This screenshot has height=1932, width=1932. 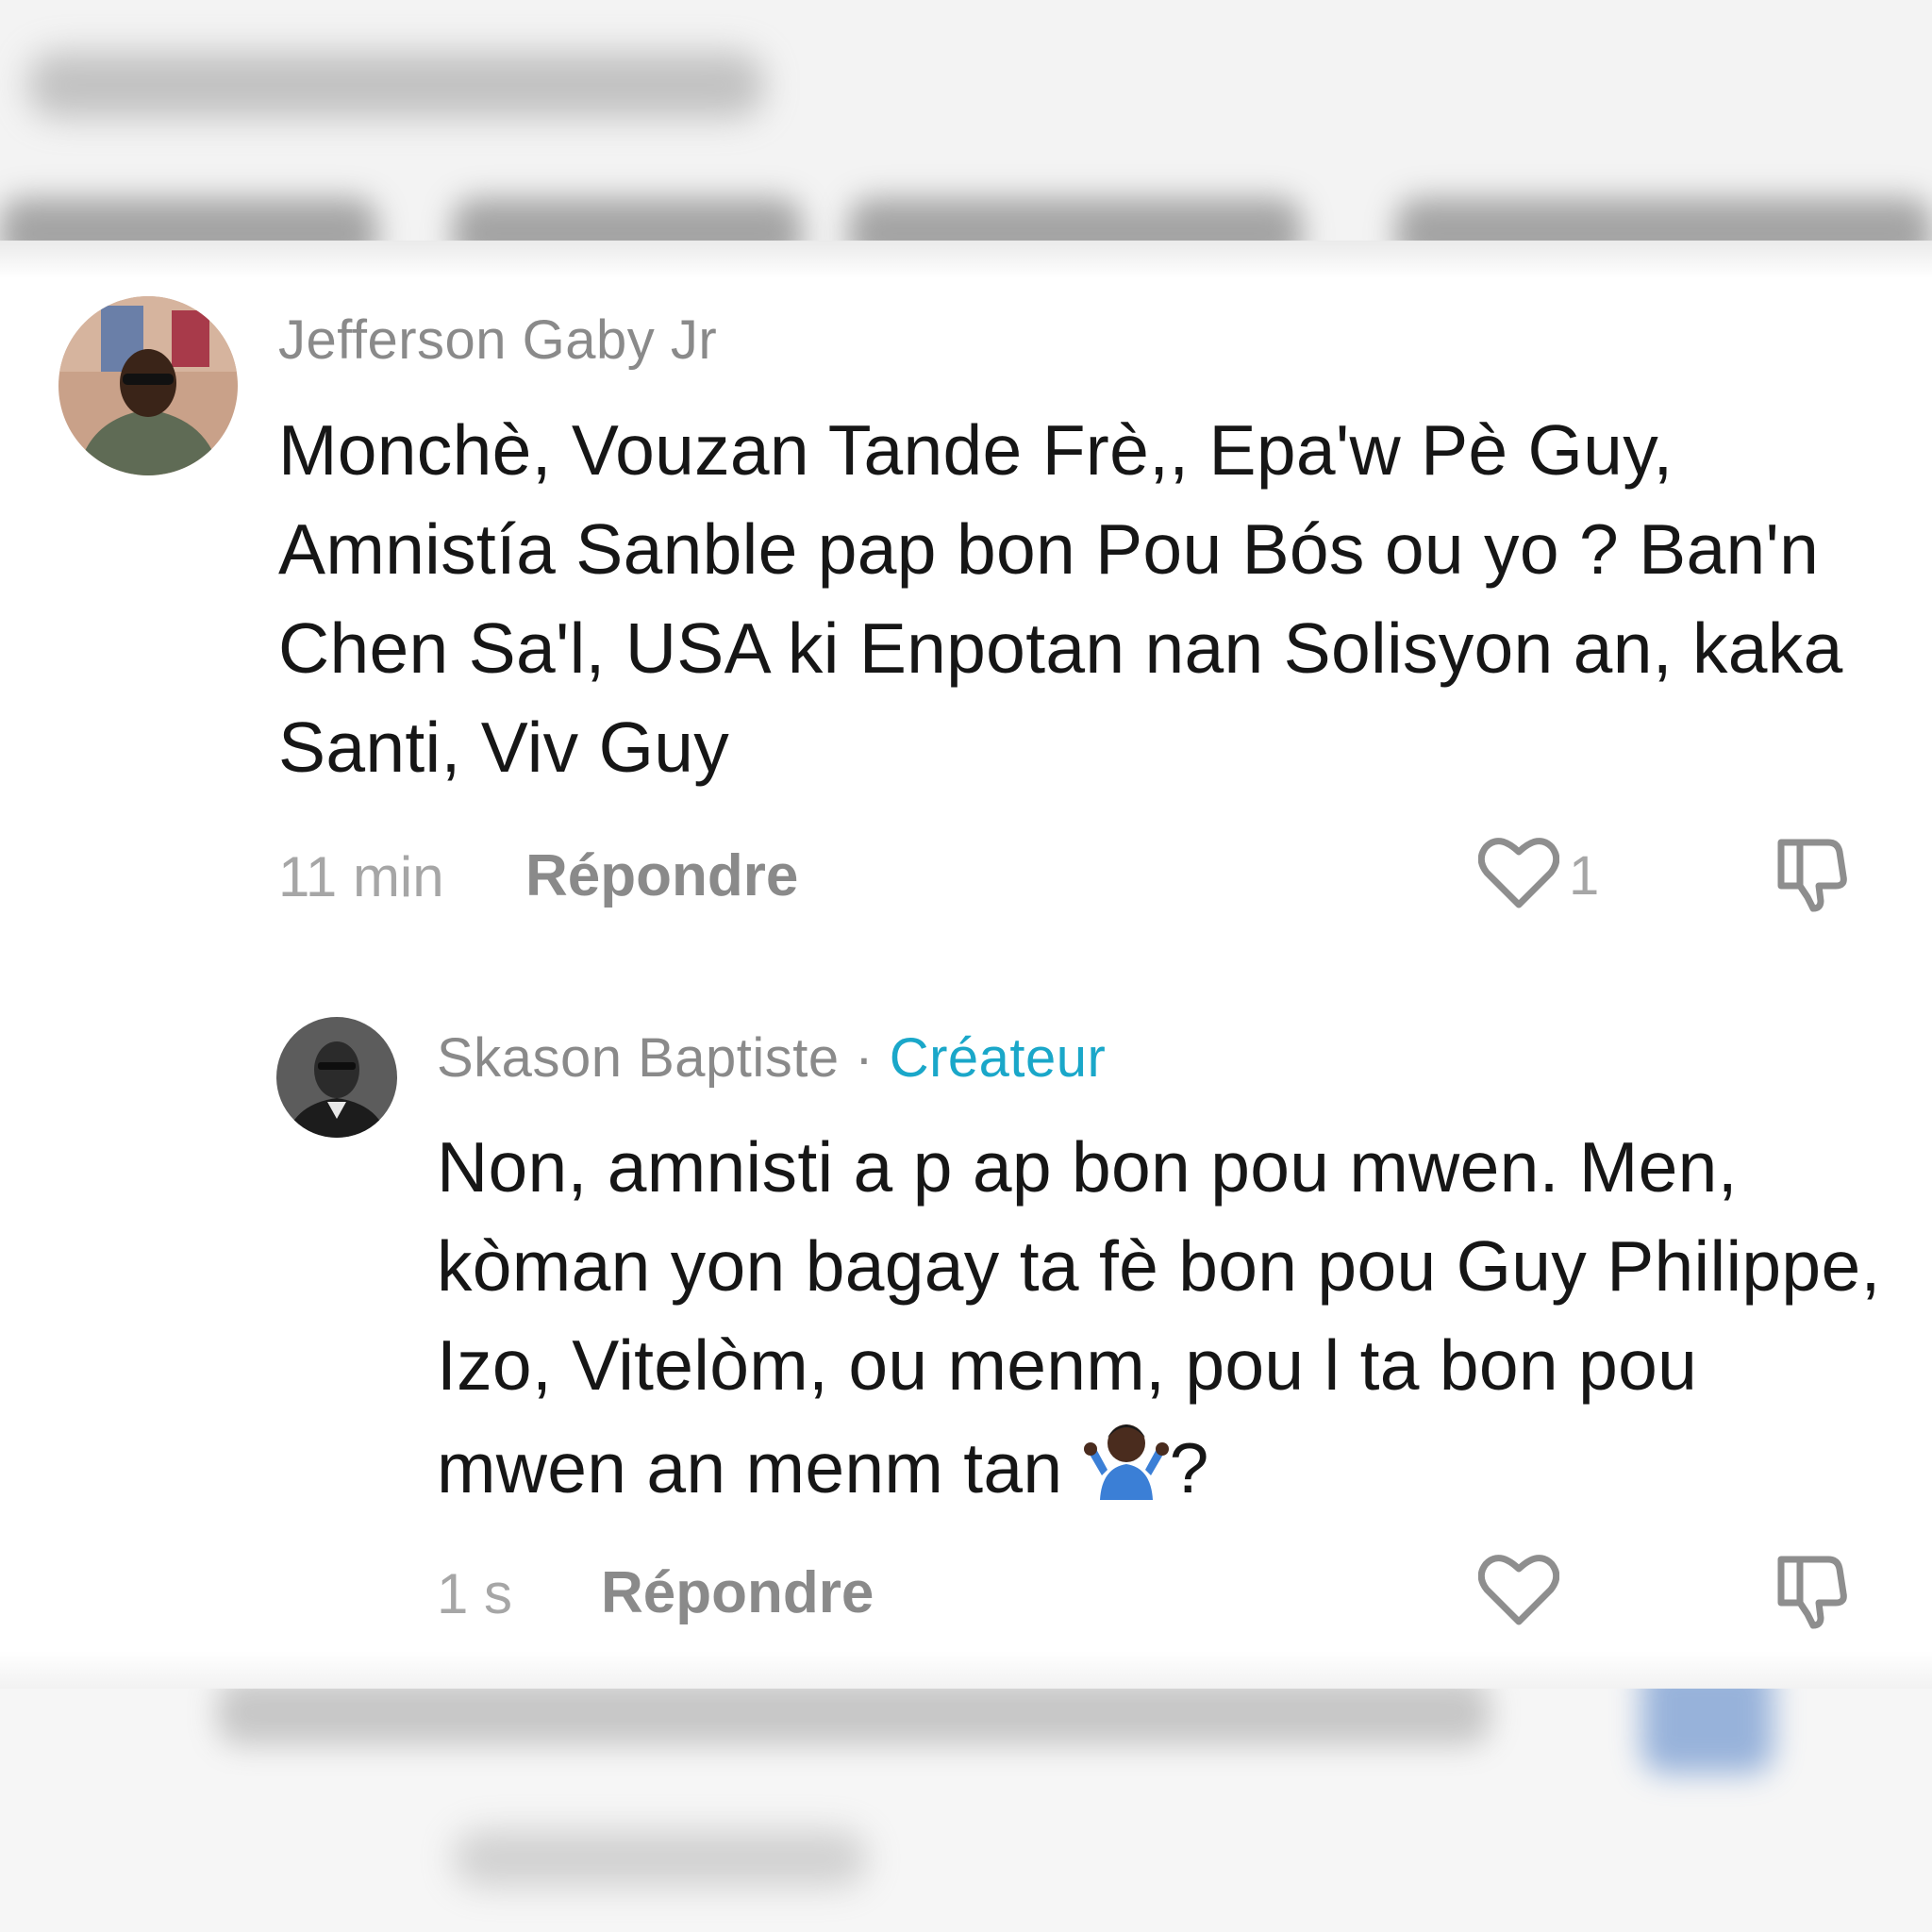 What do you see at coordinates (475, 1594) in the screenshot?
I see `timestamp: 1 s` at bounding box center [475, 1594].